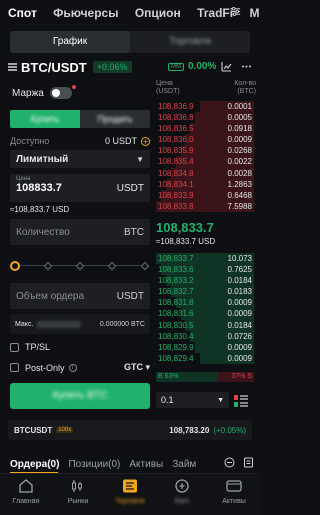 The width and height of the screenshot is (320, 515). What do you see at coordinates (239, 292) in the screenshot?
I see `bid-qty: 0.0183` at bounding box center [239, 292].